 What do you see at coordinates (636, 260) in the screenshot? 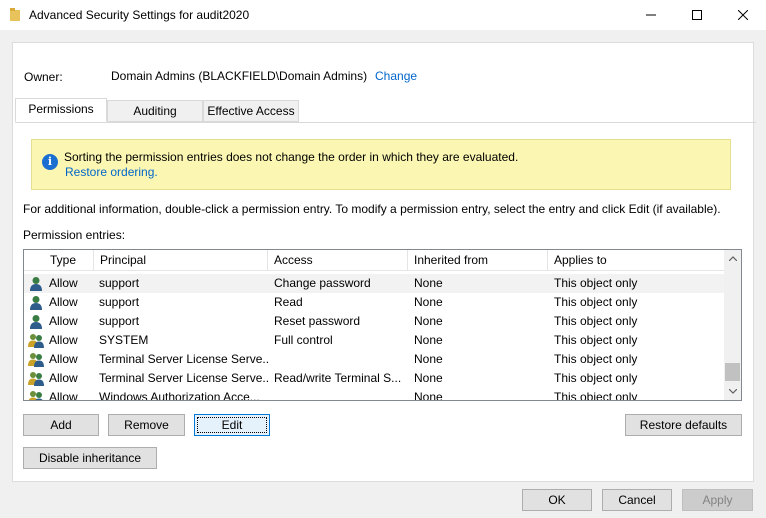
I see `column-header-applies-to: Applies to` at bounding box center [636, 260].